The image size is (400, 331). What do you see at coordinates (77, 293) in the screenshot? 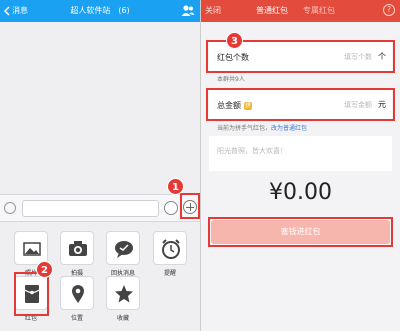
I see `location-pin-icon` at bounding box center [77, 293].